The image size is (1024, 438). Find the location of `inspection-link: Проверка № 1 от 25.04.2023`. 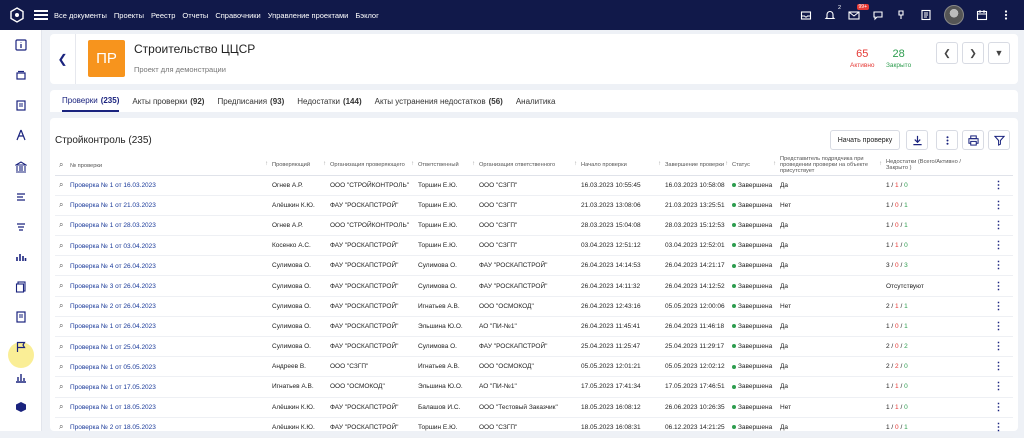

inspection-link: Проверка № 1 от 25.04.2023 is located at coordinates (113, 347).